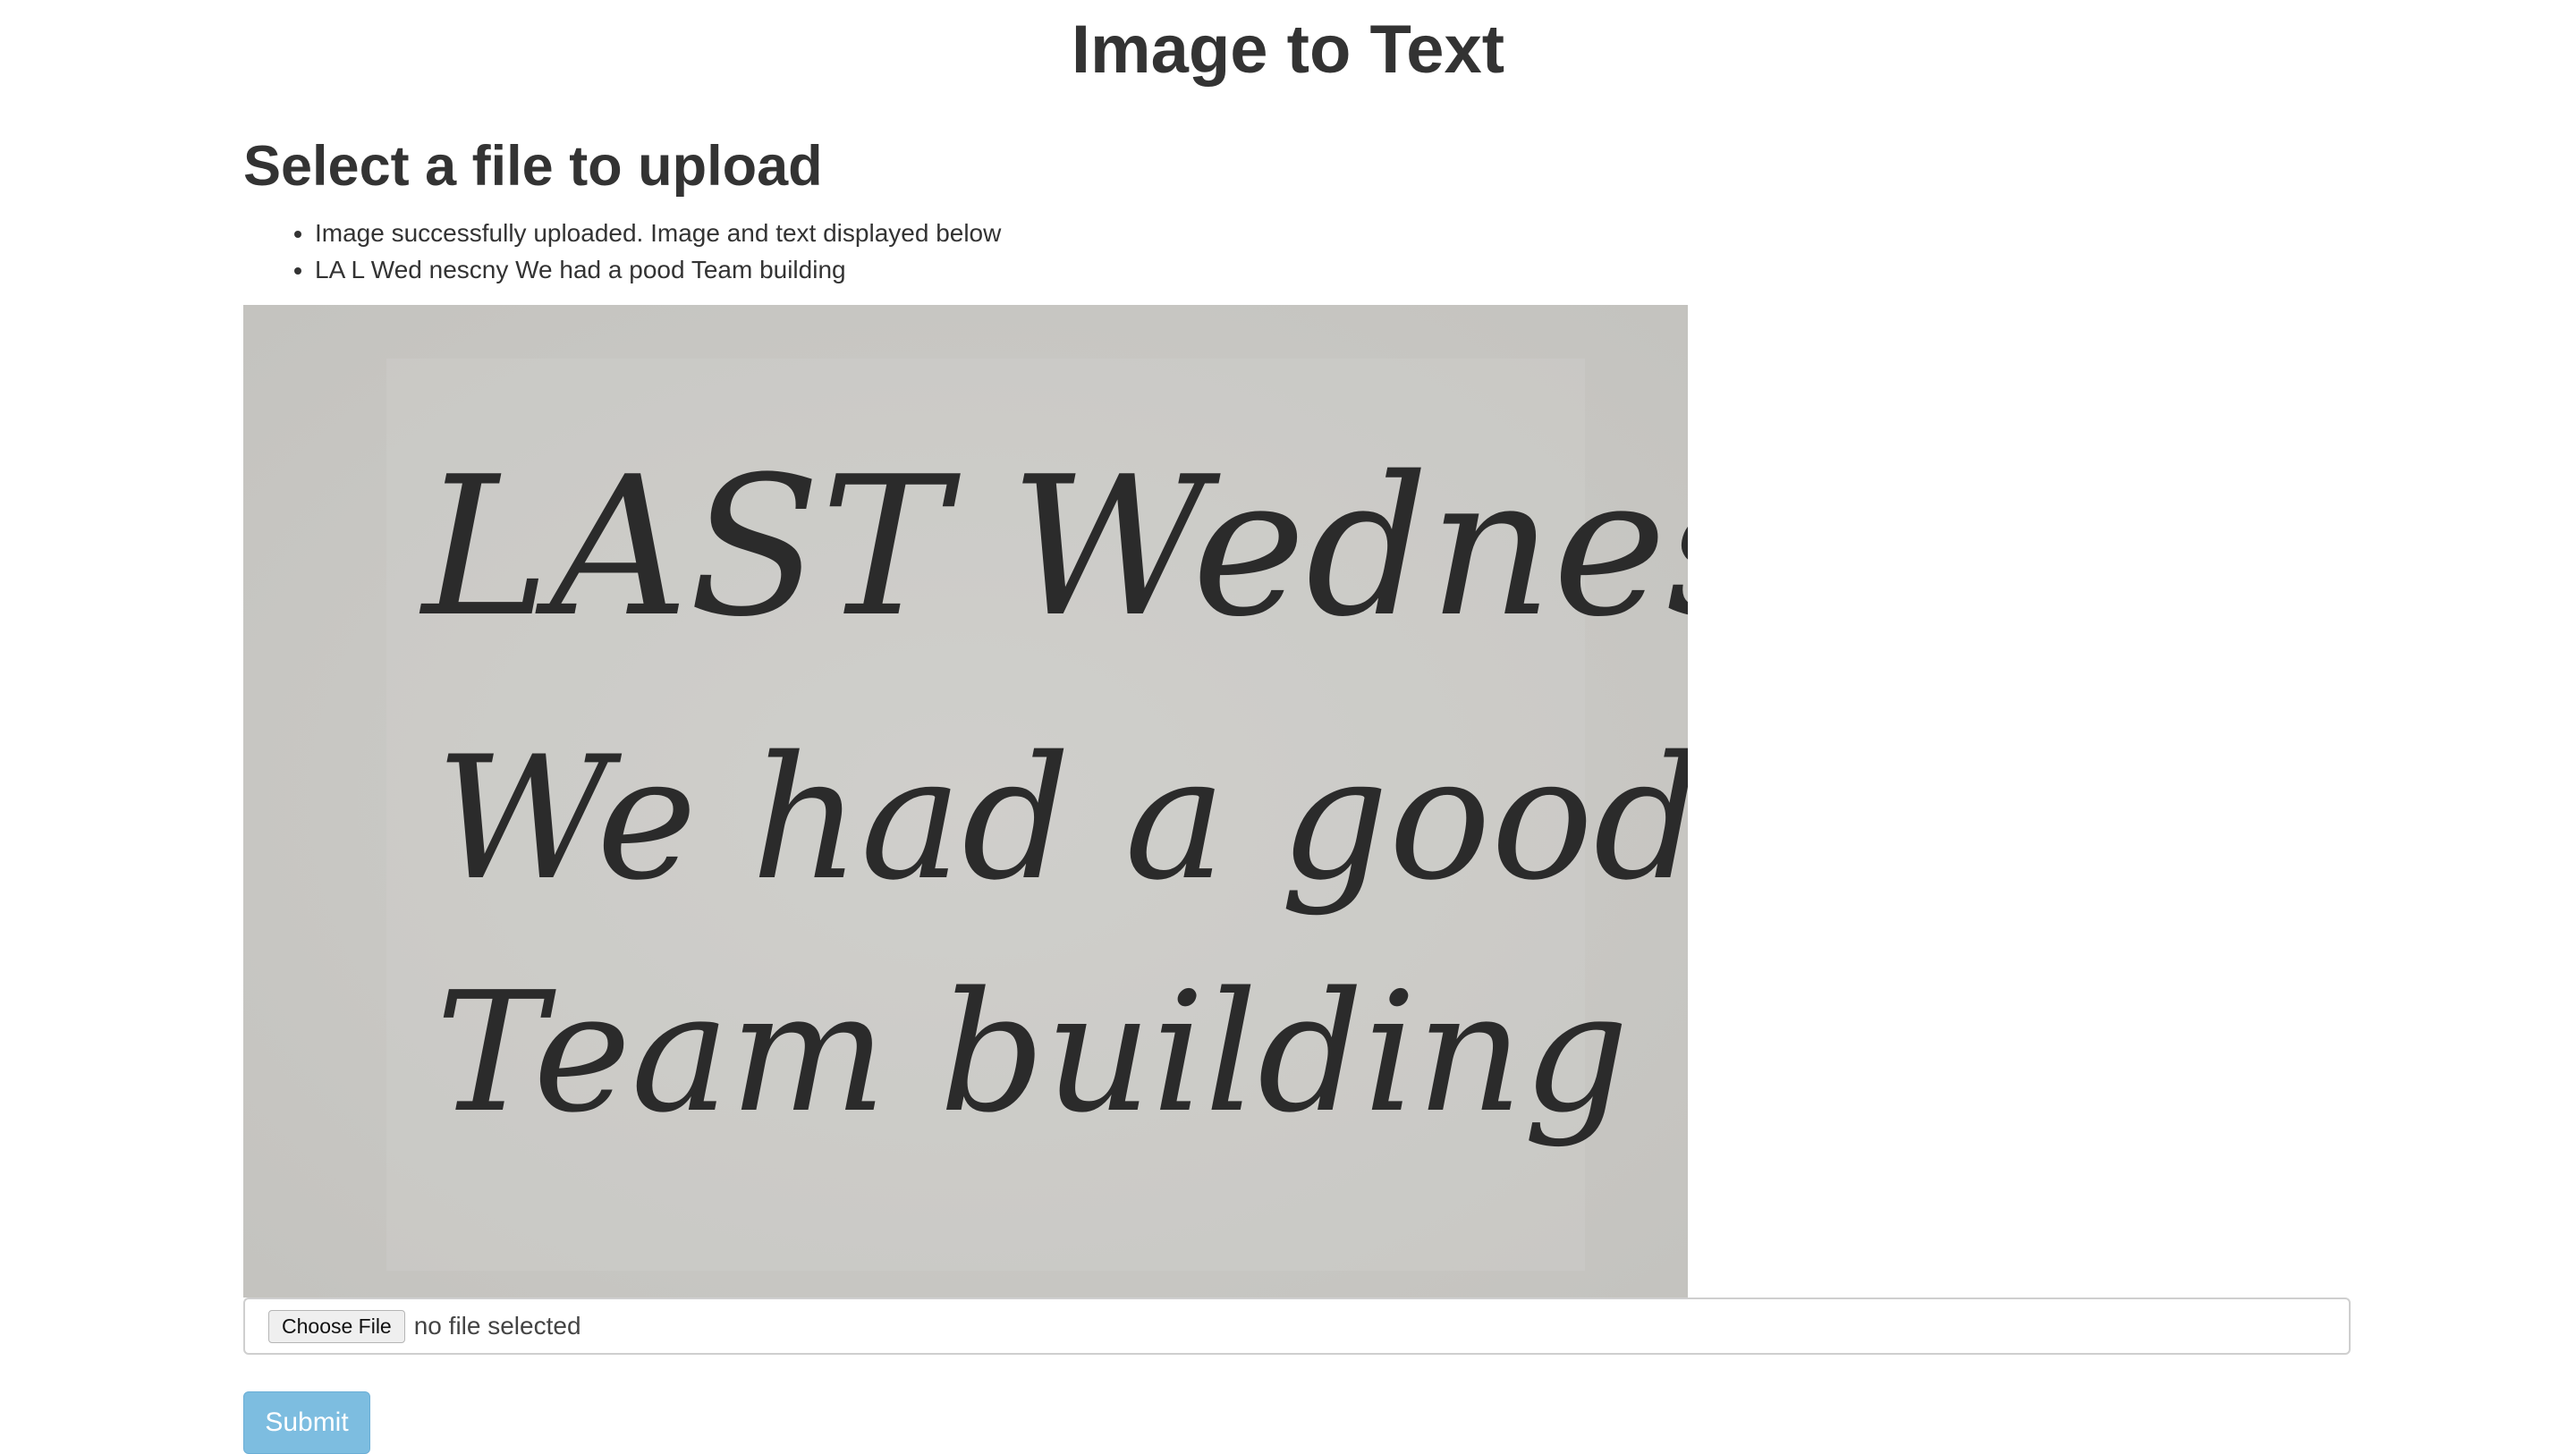 The image size is (2576, 1454). I want to click on file-input: Choose File no file selected, so click(1297, 1326).